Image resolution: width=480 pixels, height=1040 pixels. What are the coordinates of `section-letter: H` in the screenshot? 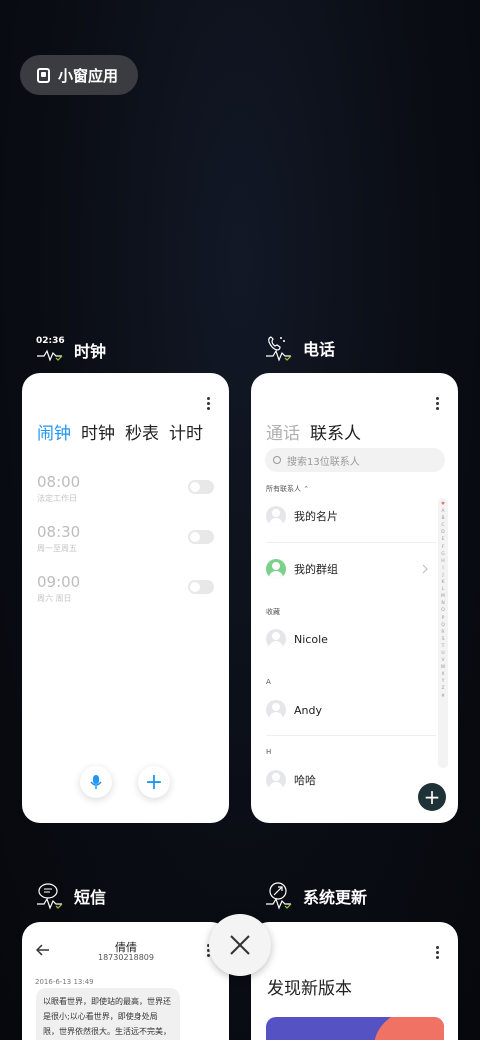 It's located at (269, 752).